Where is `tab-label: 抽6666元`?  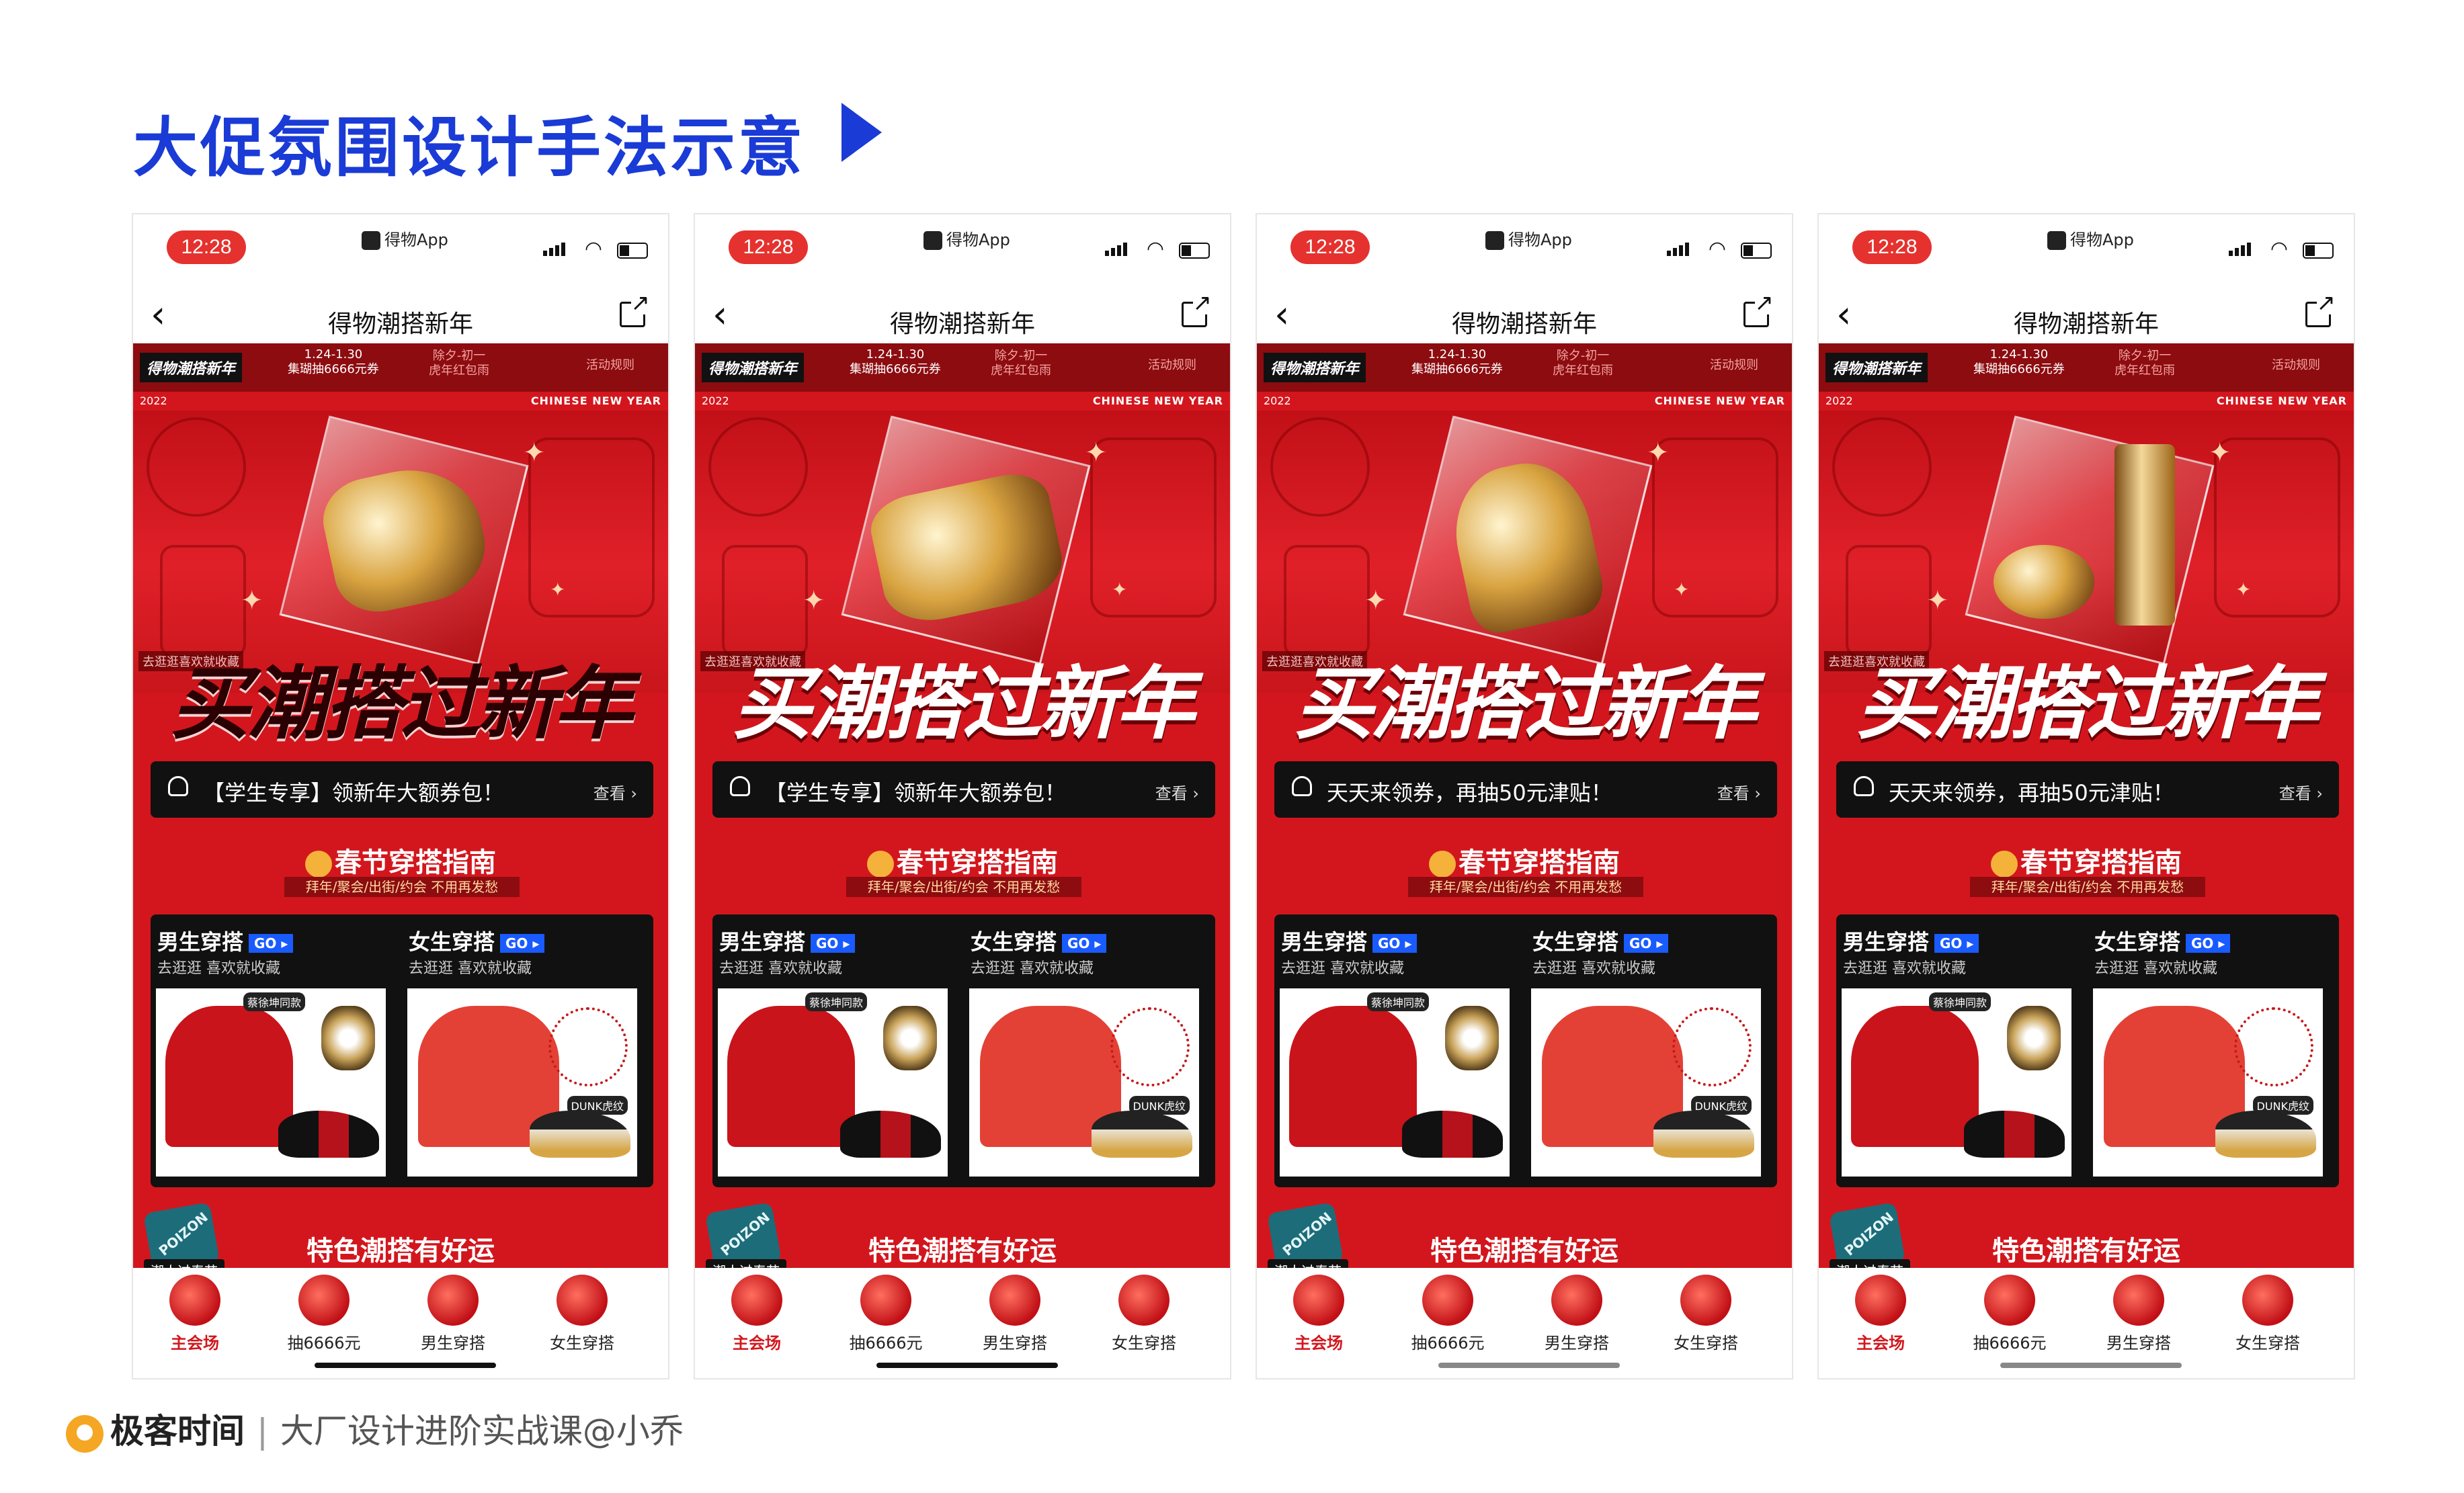
tab-label: 抽6666元 is located at coordinates (886, 1344).